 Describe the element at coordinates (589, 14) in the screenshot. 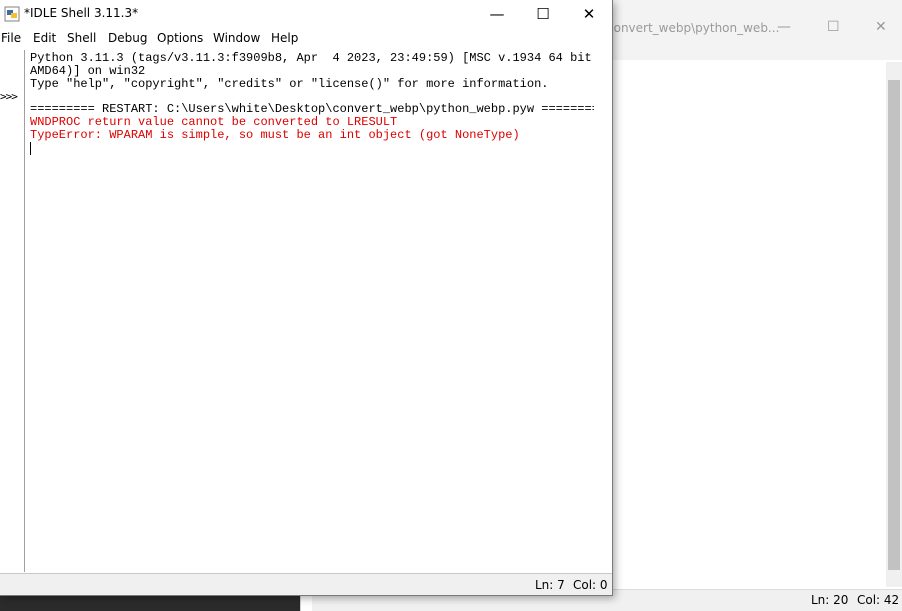

I see `close-button: ✕` at that location.